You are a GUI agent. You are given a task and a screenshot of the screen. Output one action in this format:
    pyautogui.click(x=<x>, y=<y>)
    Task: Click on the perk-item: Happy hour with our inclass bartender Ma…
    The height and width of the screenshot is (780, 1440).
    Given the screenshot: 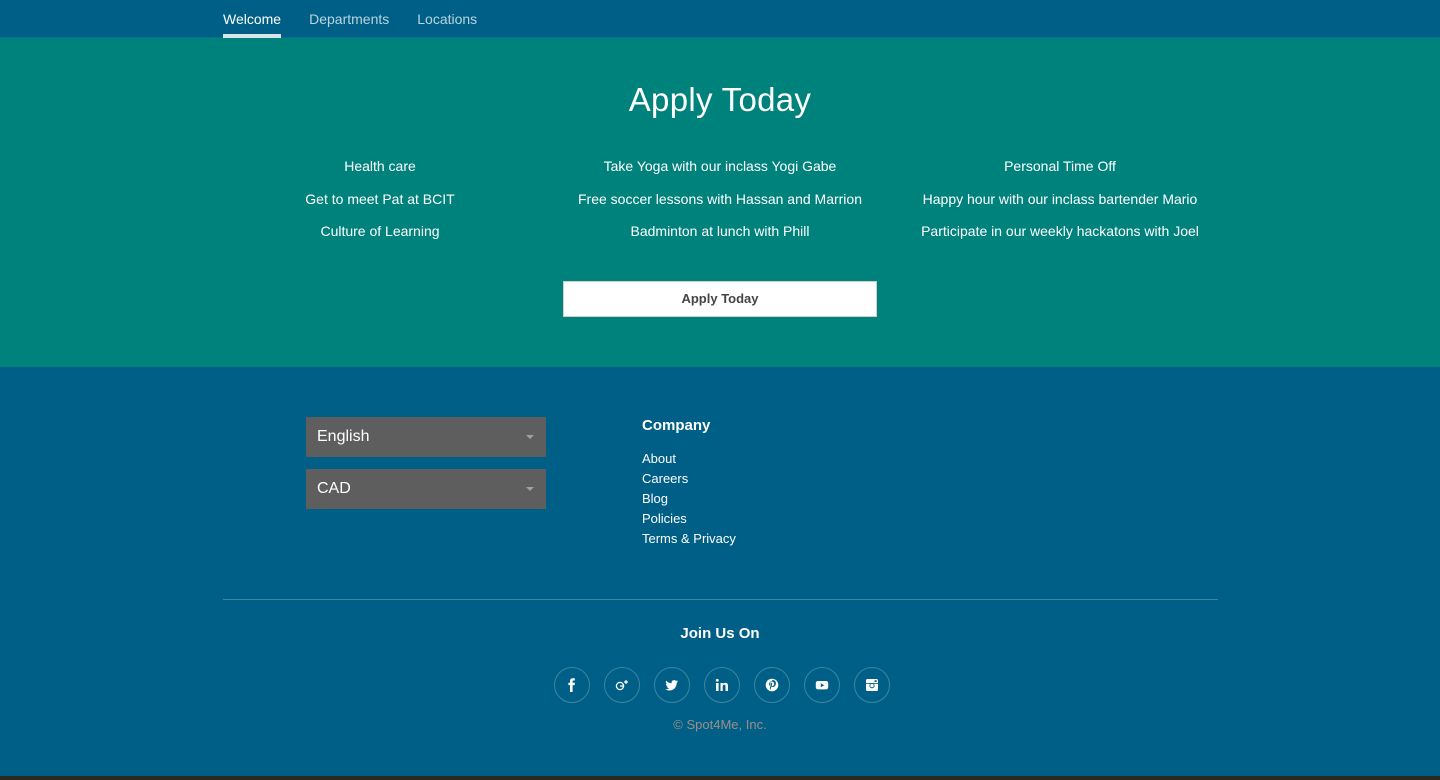 What is the action you would take?
    pyautogui.click(x=1060, y=198)
    